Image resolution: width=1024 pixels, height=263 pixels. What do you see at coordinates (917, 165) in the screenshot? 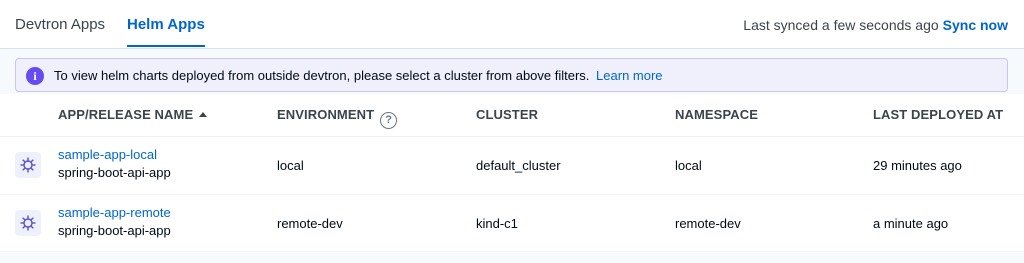
I see `cell-last-deployed: 29 minutes ago` at bounding box center [917, 165].